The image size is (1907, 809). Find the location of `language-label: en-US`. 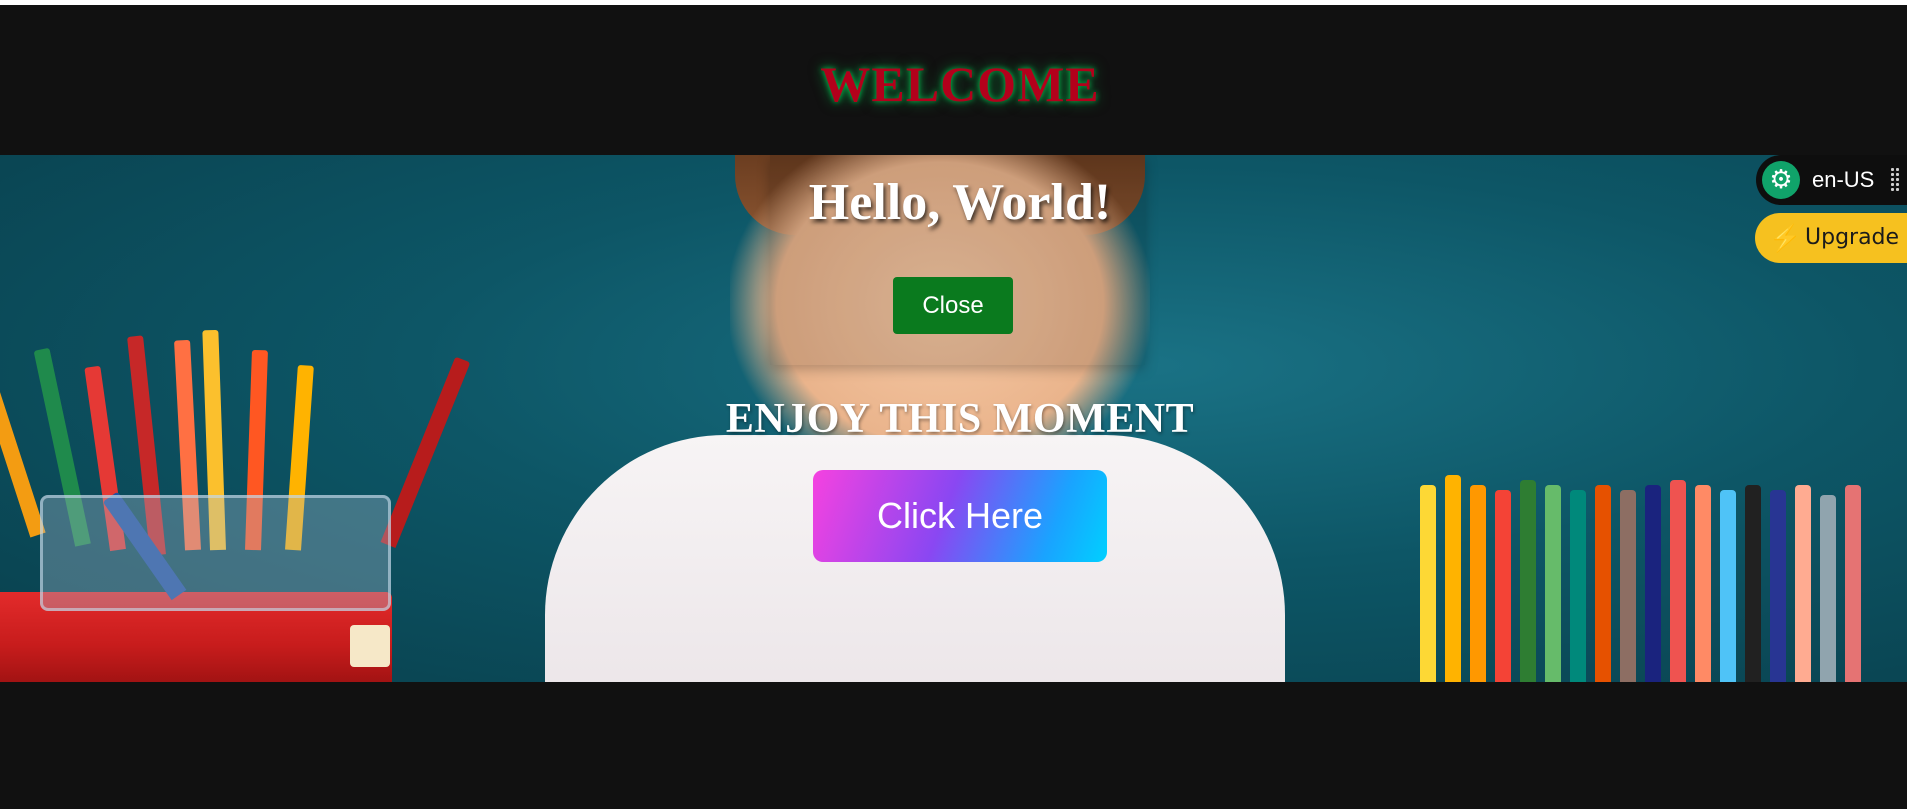

language-label: en-US is located at coordinates (1843, 179).